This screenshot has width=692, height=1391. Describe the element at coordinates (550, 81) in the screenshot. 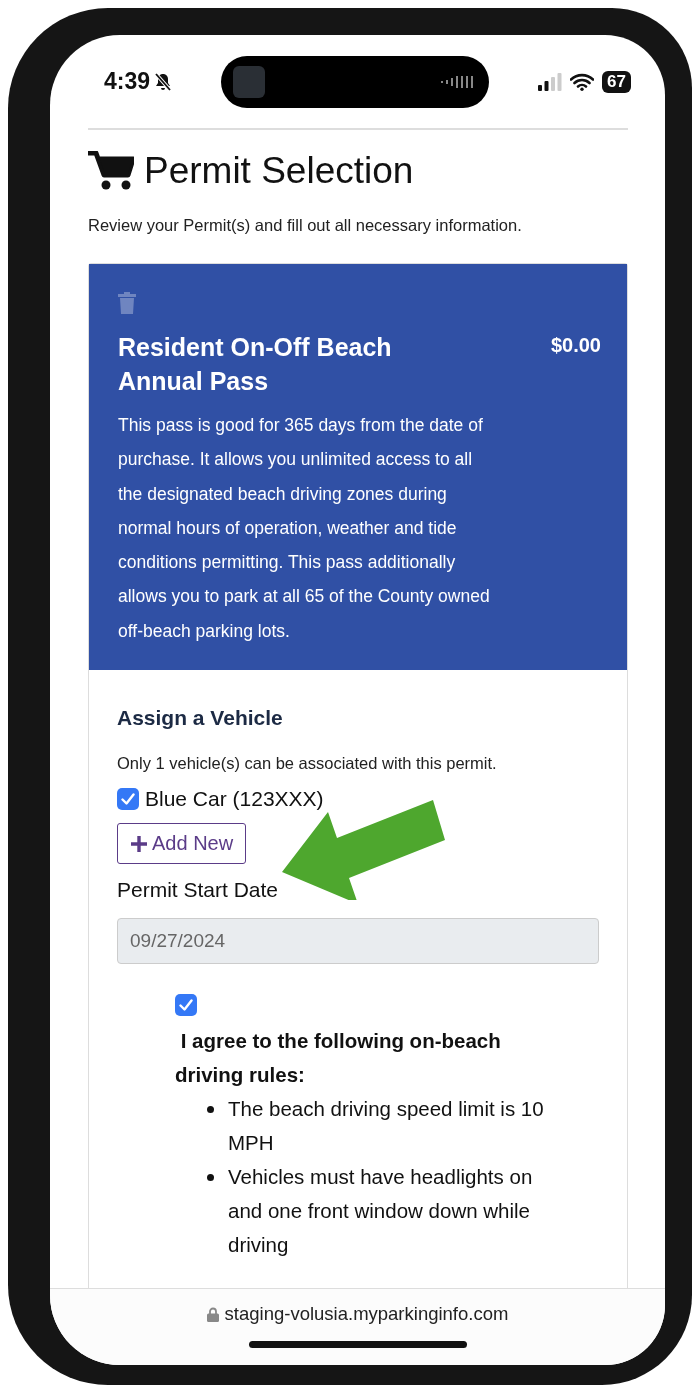

I see `signal-icon` at that location.